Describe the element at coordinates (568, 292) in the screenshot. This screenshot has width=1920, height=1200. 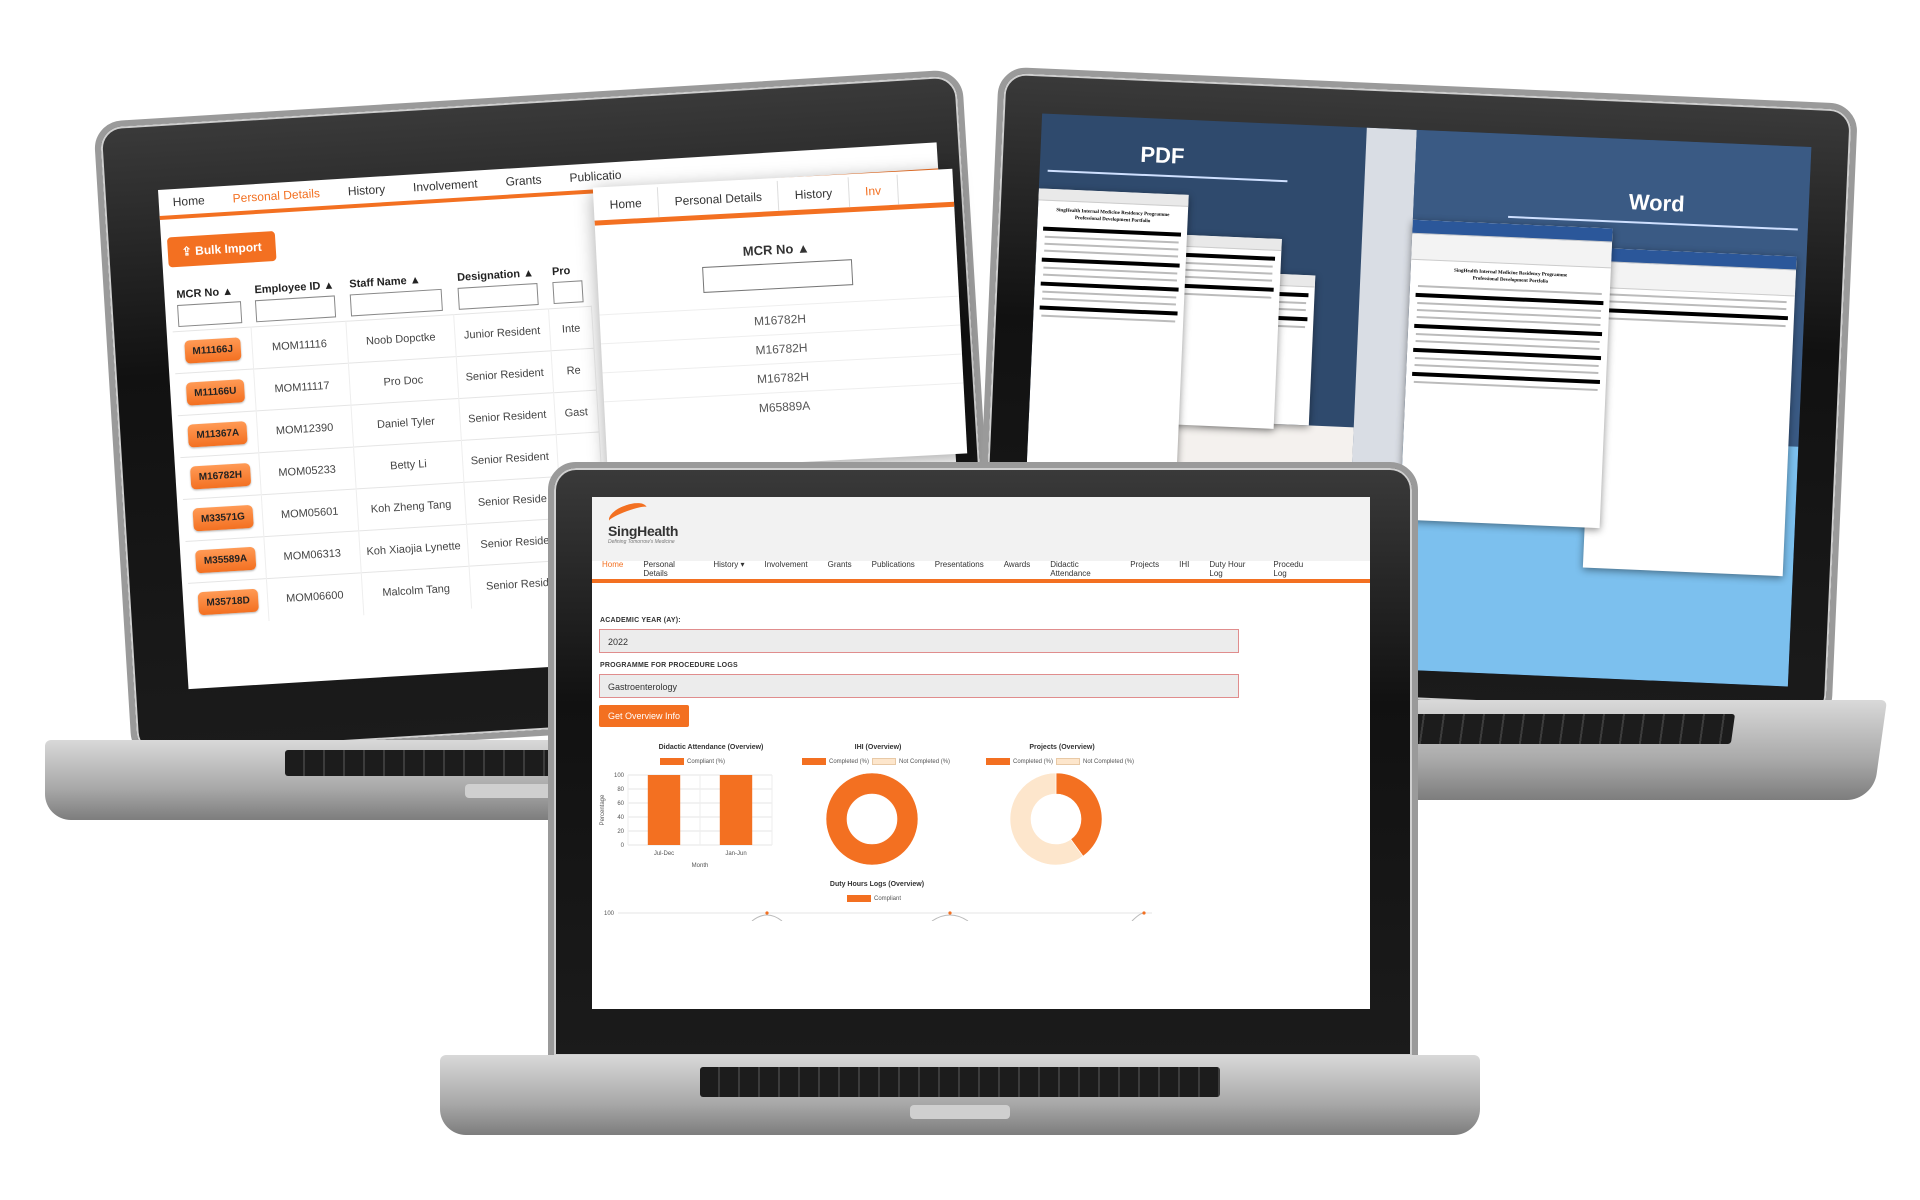
I see `programme-filter-input` at that location.